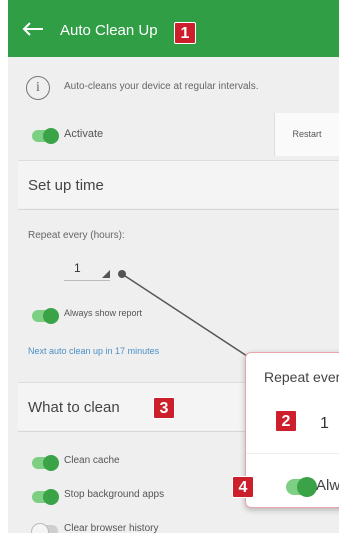  Describe the element at coordinates (111, 528) in the screenshot. I see `clear-browser-history-label: Clear browser history` at that location.